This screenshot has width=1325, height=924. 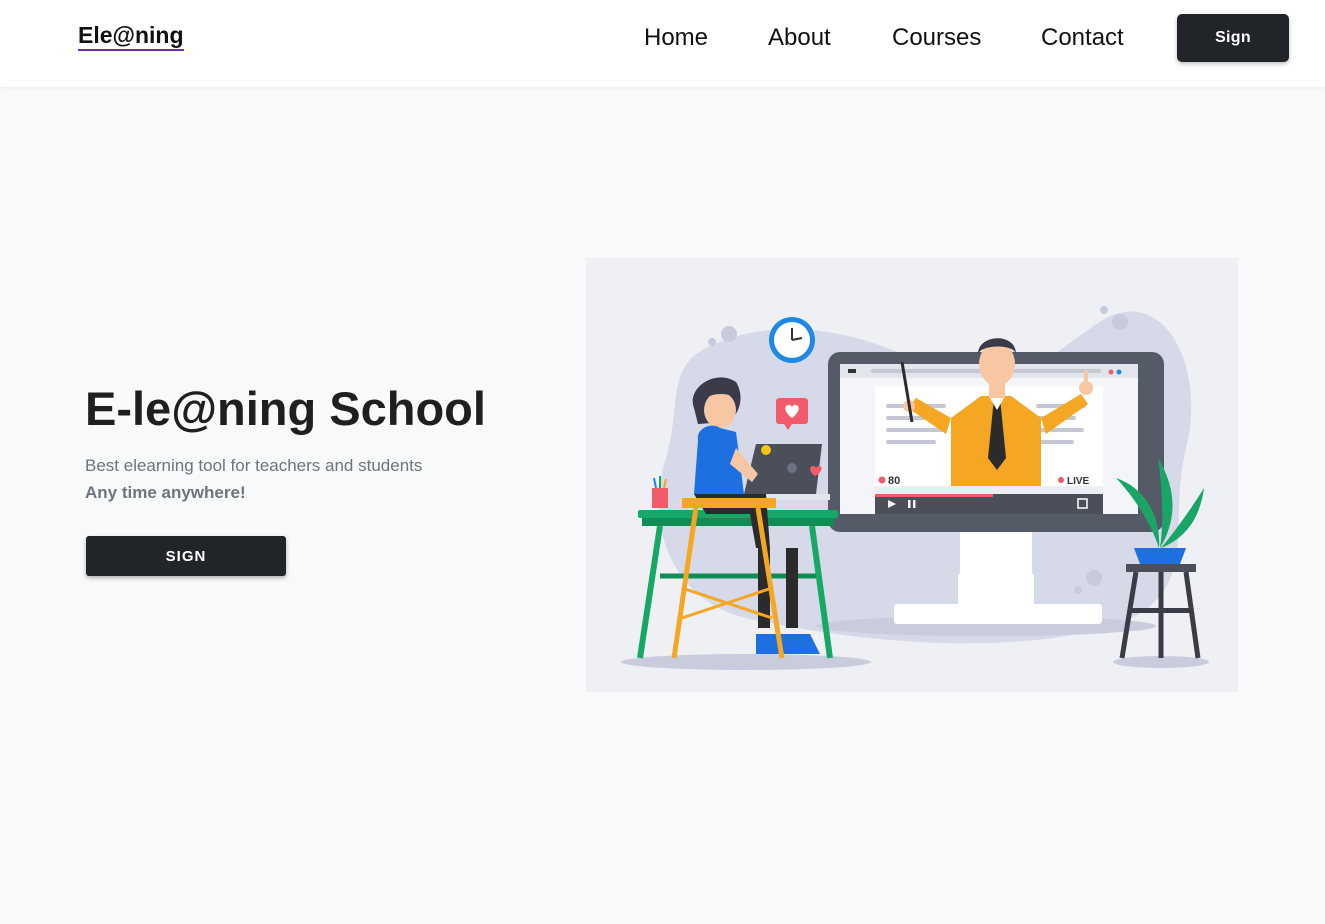 What do you see at coordinates (676, 38) in the screenshot?
I see `nav-link-home: Home` at bounding box center [676, 38].